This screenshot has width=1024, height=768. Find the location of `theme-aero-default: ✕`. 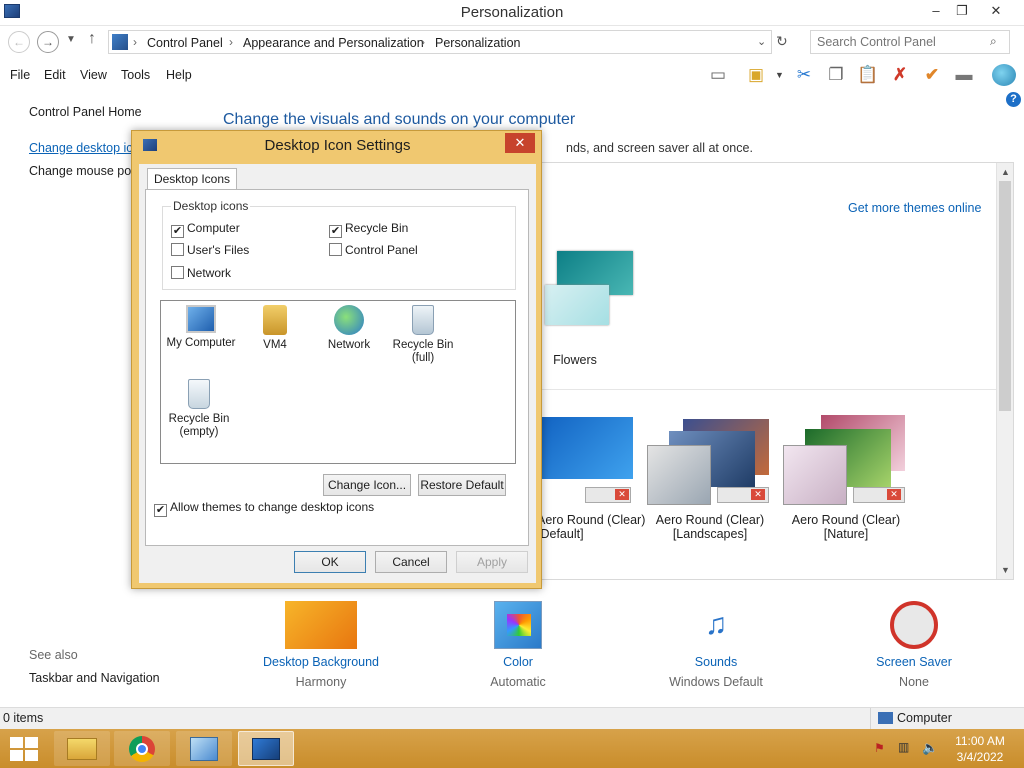

theme-aero-default: ✕ is located at coordinates (587, 462).